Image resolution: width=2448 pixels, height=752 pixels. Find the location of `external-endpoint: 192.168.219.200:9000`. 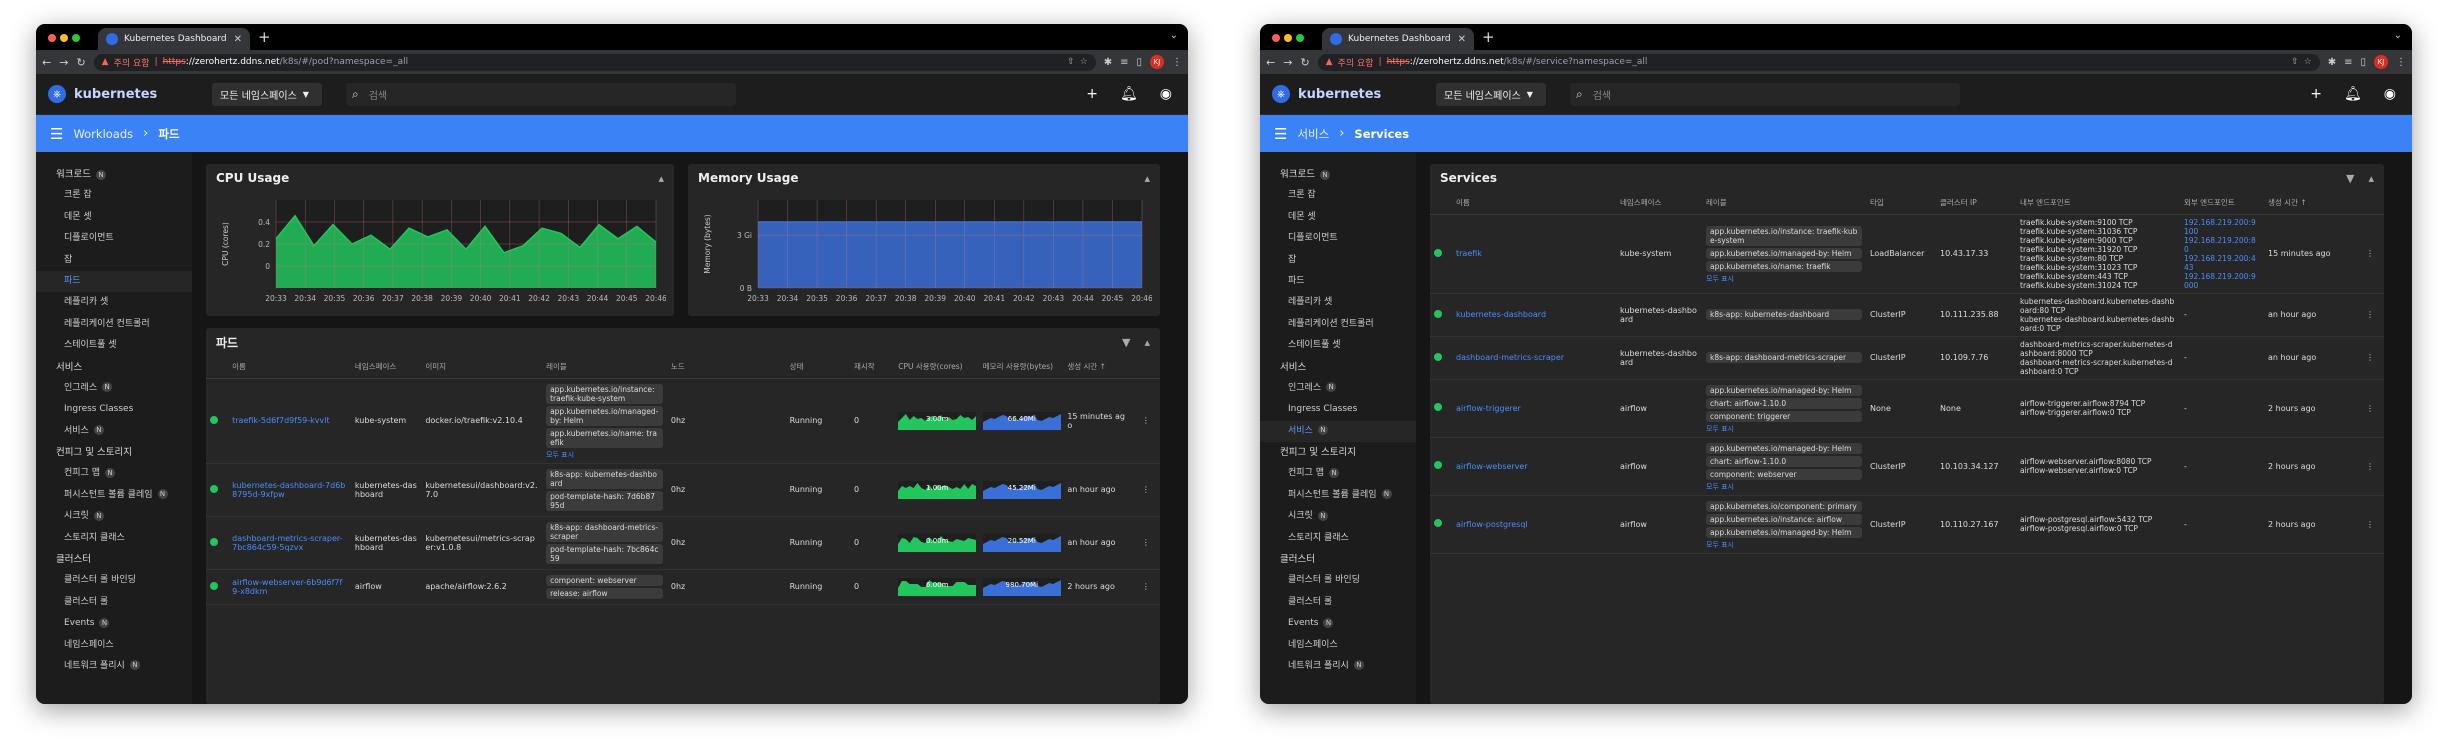

external-endpoint: 192.168.219.200:9000 is located at coordinates (2222, 281).